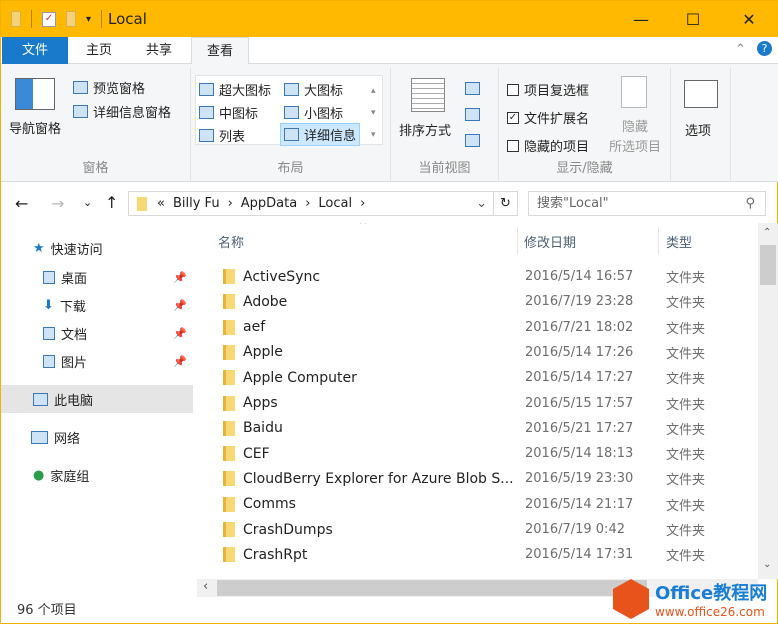 The width and height of the screenshot is (778, 624). I want to click on label: 项目复选框, so click(557, 91).